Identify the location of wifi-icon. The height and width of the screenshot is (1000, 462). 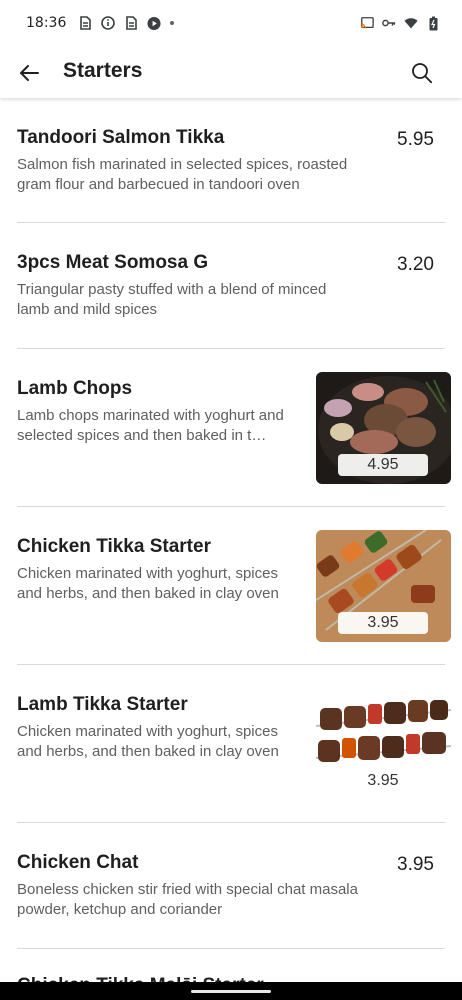
(411, 23).